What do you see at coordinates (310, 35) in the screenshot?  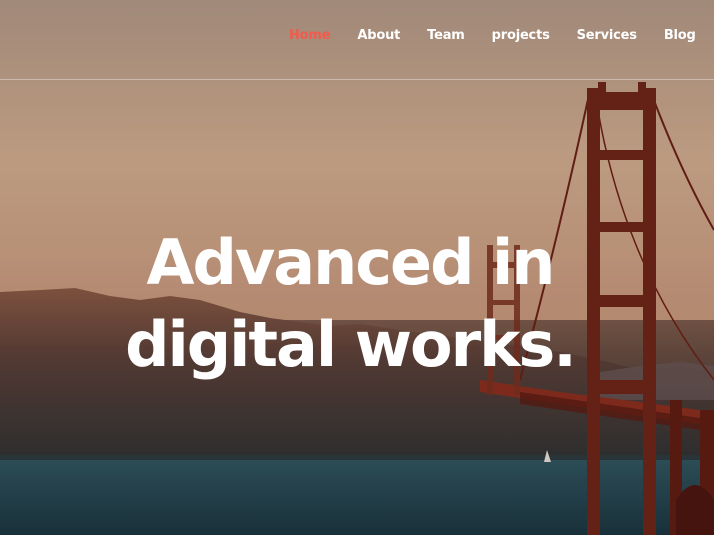 I see `nav-item-home: Home` at bounding box center [310, 35].